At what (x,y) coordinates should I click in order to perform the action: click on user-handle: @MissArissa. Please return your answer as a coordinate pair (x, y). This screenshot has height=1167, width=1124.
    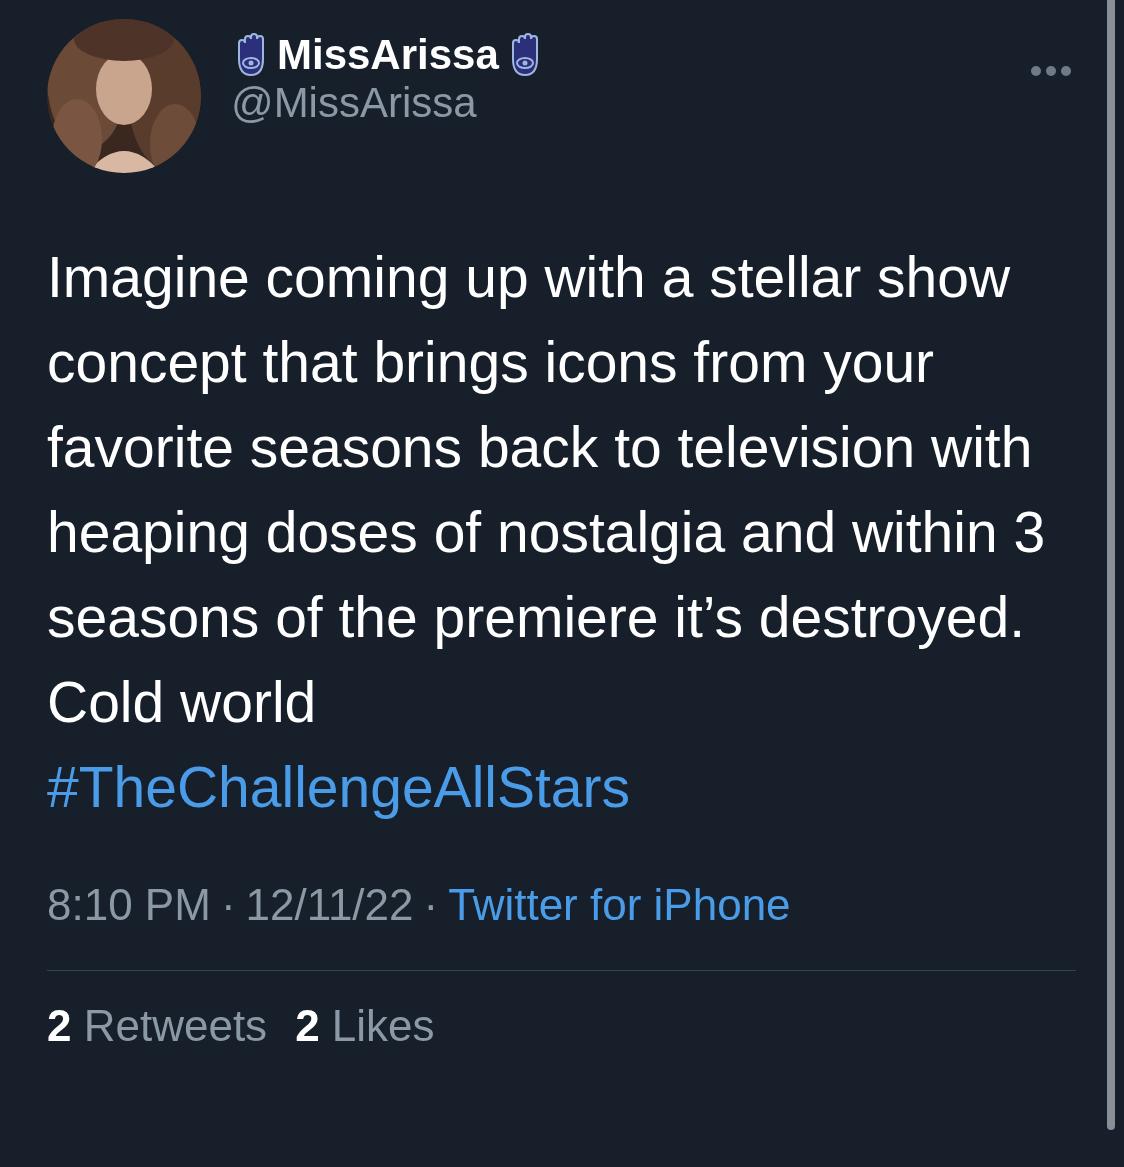
    Looking at the image, I should click on (388, 103).